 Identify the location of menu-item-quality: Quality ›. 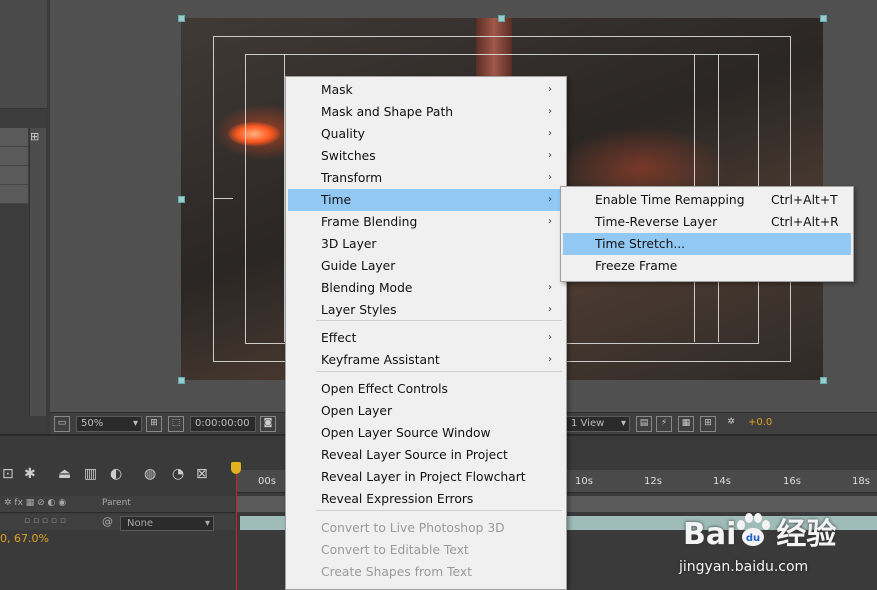
(425, 134).